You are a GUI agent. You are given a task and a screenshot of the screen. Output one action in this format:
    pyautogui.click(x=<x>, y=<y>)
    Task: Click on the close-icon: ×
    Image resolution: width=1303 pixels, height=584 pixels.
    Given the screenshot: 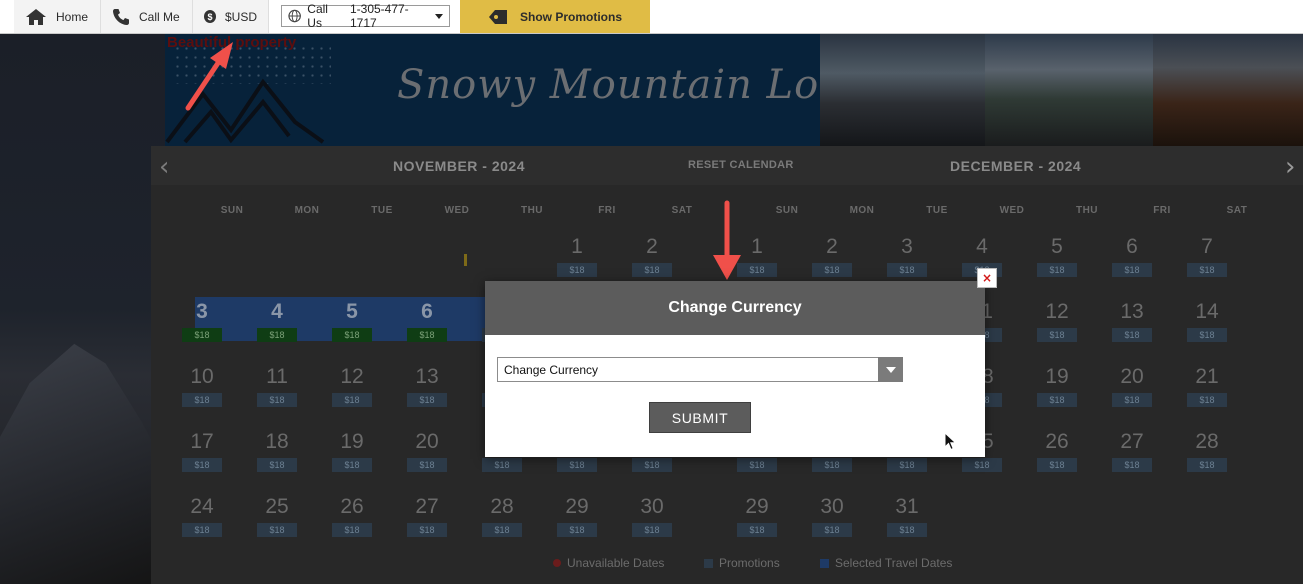 What is the action you would take?
    pyautogui.click(x=987, y=278)
    